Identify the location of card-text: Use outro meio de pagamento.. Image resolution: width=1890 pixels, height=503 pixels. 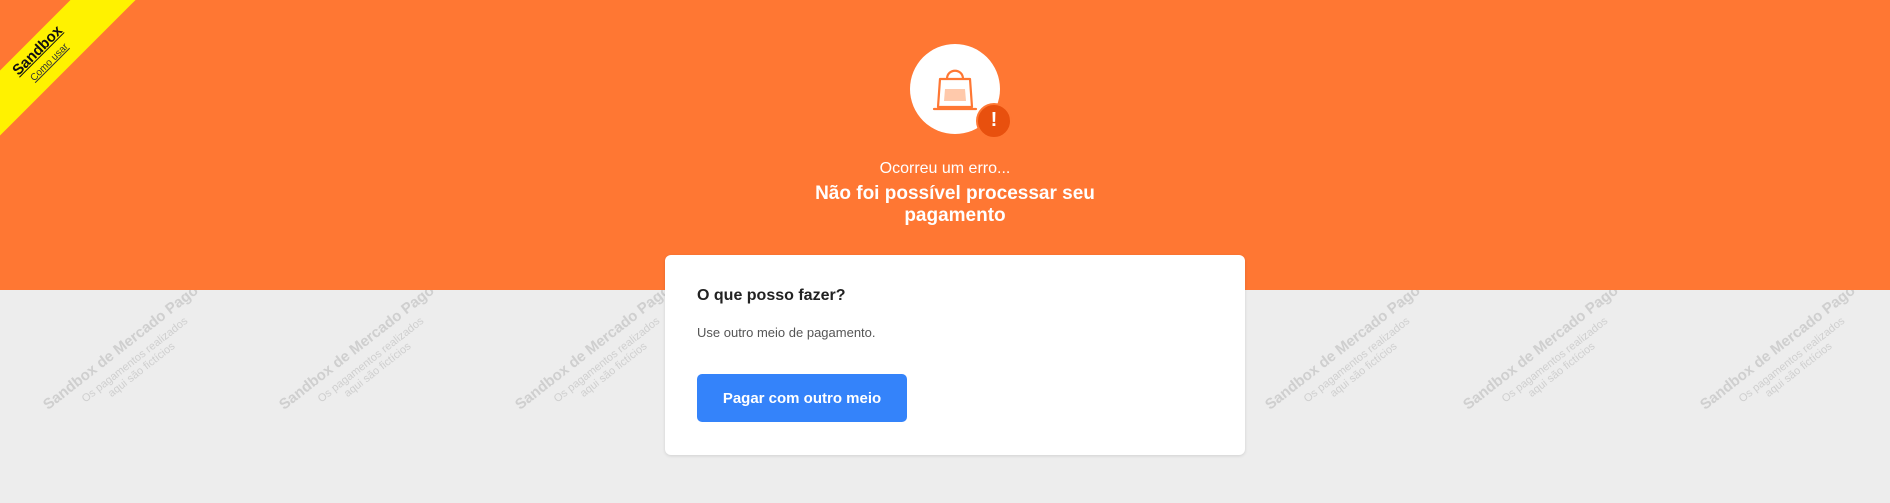
(786, 332).